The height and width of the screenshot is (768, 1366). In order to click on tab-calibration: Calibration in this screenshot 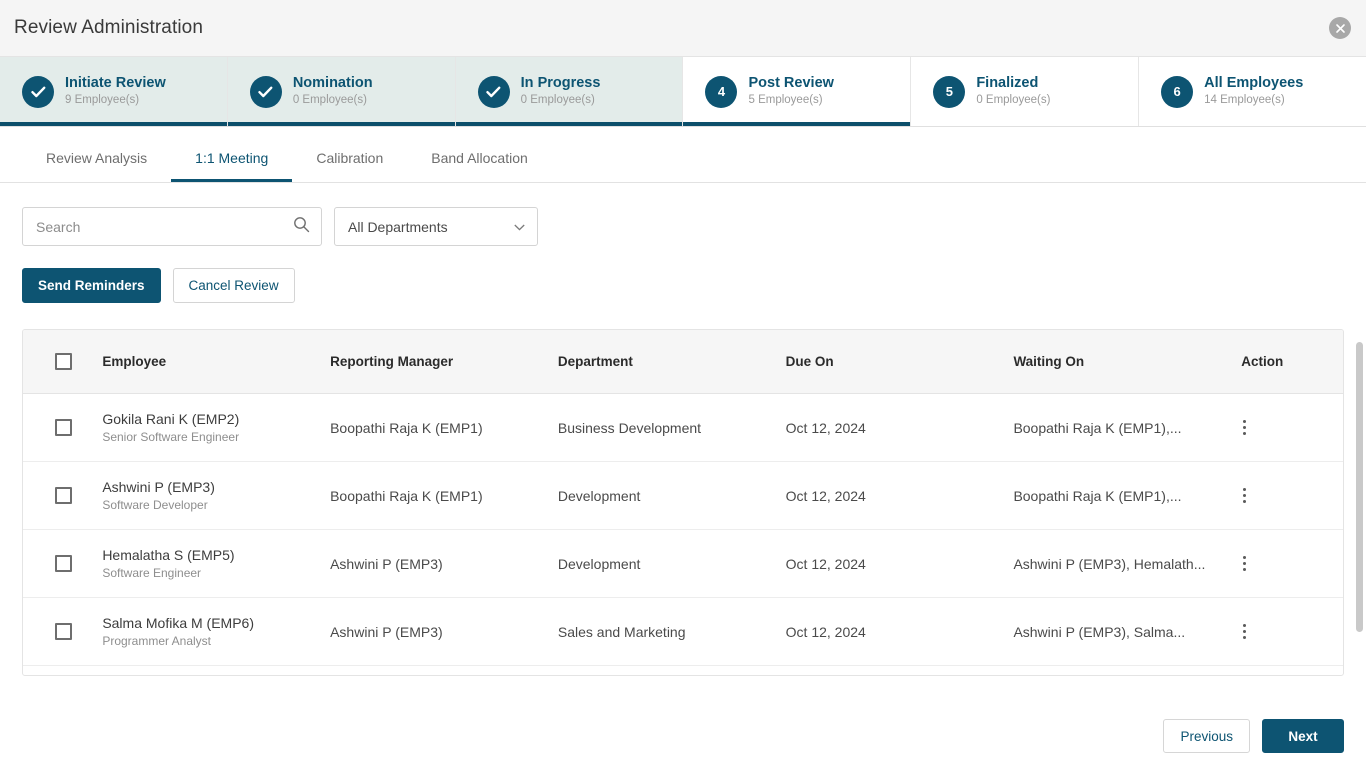, I will do `click(349, 166)`.